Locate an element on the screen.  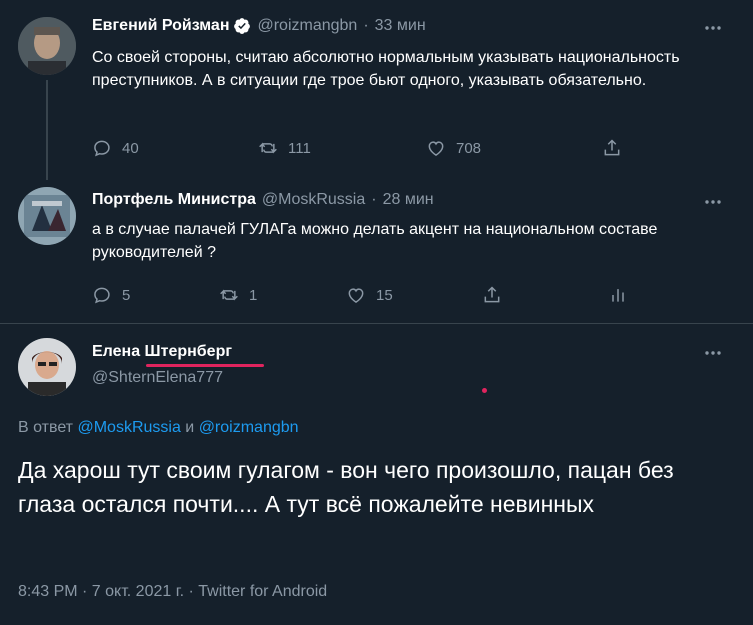
thread-line is located at coordinates (47, 130).